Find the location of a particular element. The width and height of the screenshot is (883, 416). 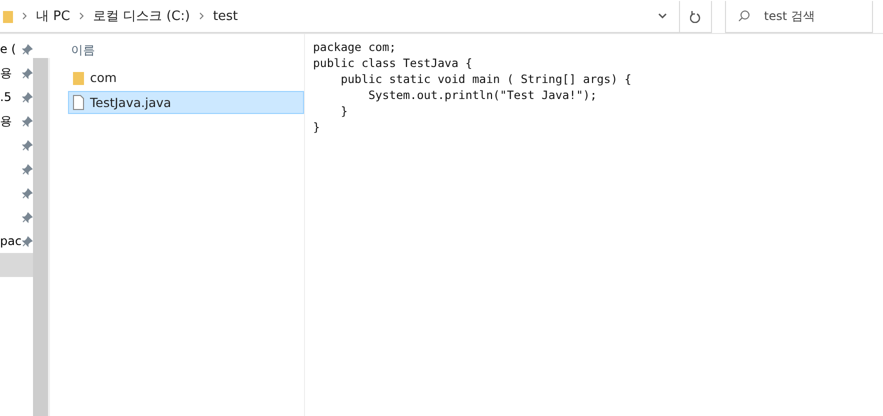

file-row: com is located at coordinates (186, 77).